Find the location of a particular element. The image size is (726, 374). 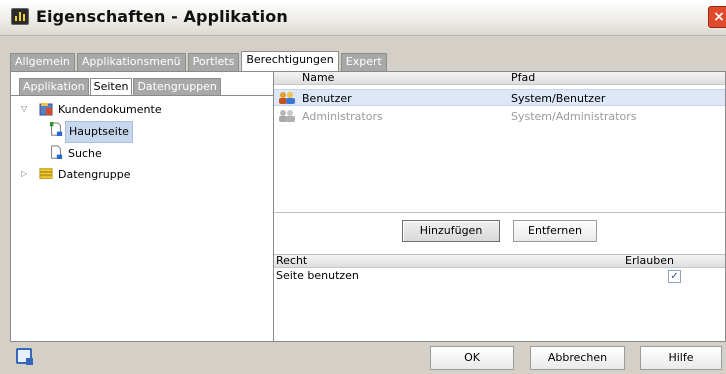

member-row-benutzer: Benutzer System/Benutzer is located at coordinates (499, 97).